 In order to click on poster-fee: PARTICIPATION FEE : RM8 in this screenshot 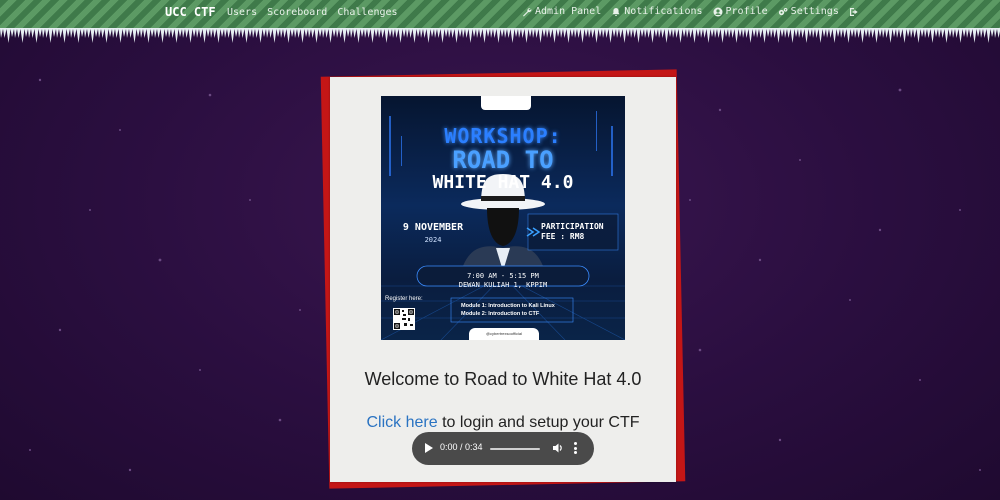, I will do `click(572, 231)`.